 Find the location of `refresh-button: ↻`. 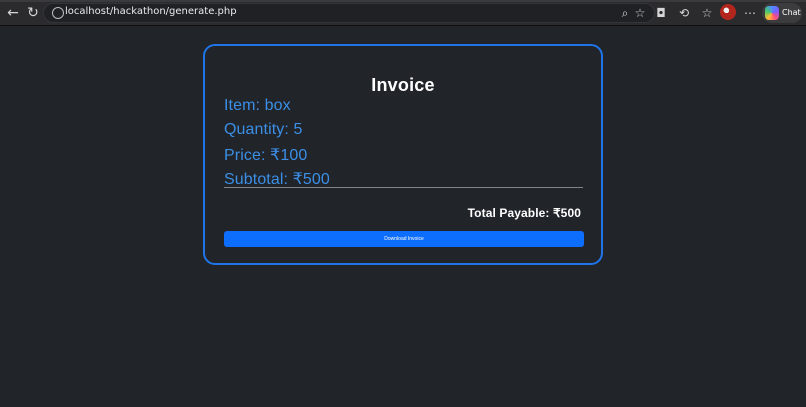

refresh-button: ↻ is located at coordinates (33, 13).